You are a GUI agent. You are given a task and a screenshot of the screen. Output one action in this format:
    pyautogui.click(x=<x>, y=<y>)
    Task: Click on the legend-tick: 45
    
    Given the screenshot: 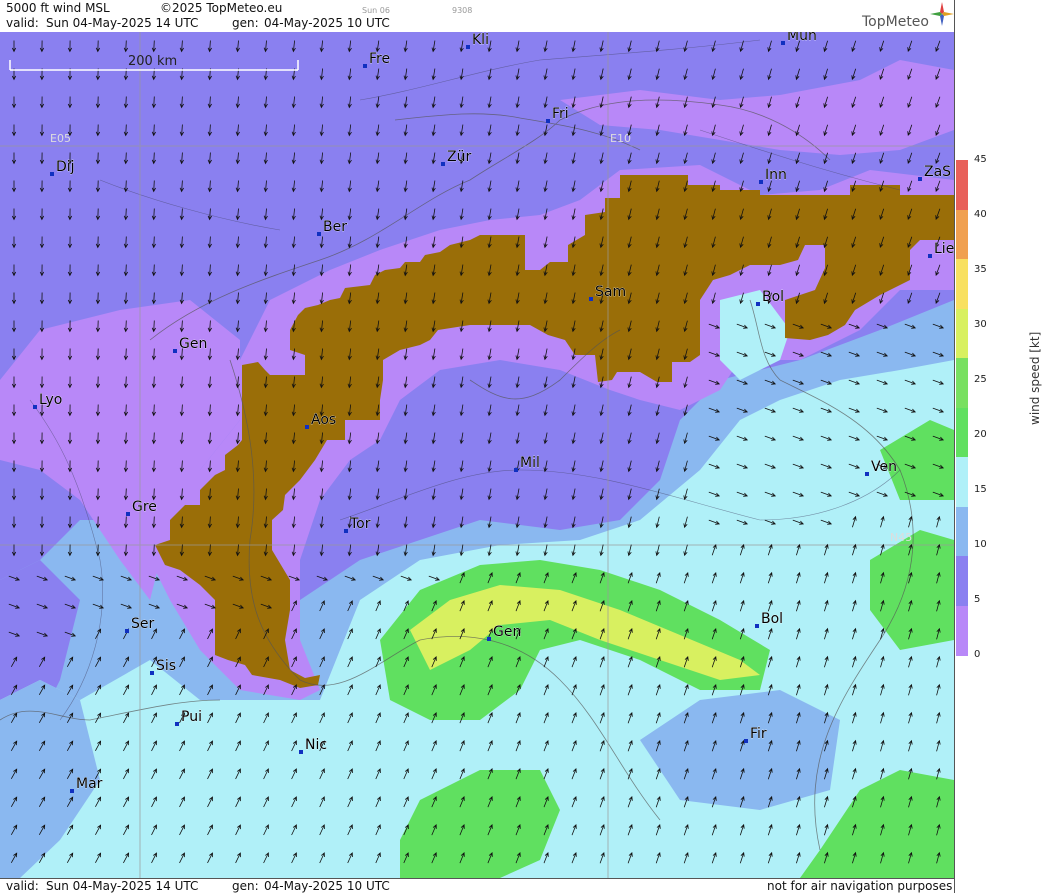 What is the action you would take?
    pyautogui.click(x=980, y=159)
    